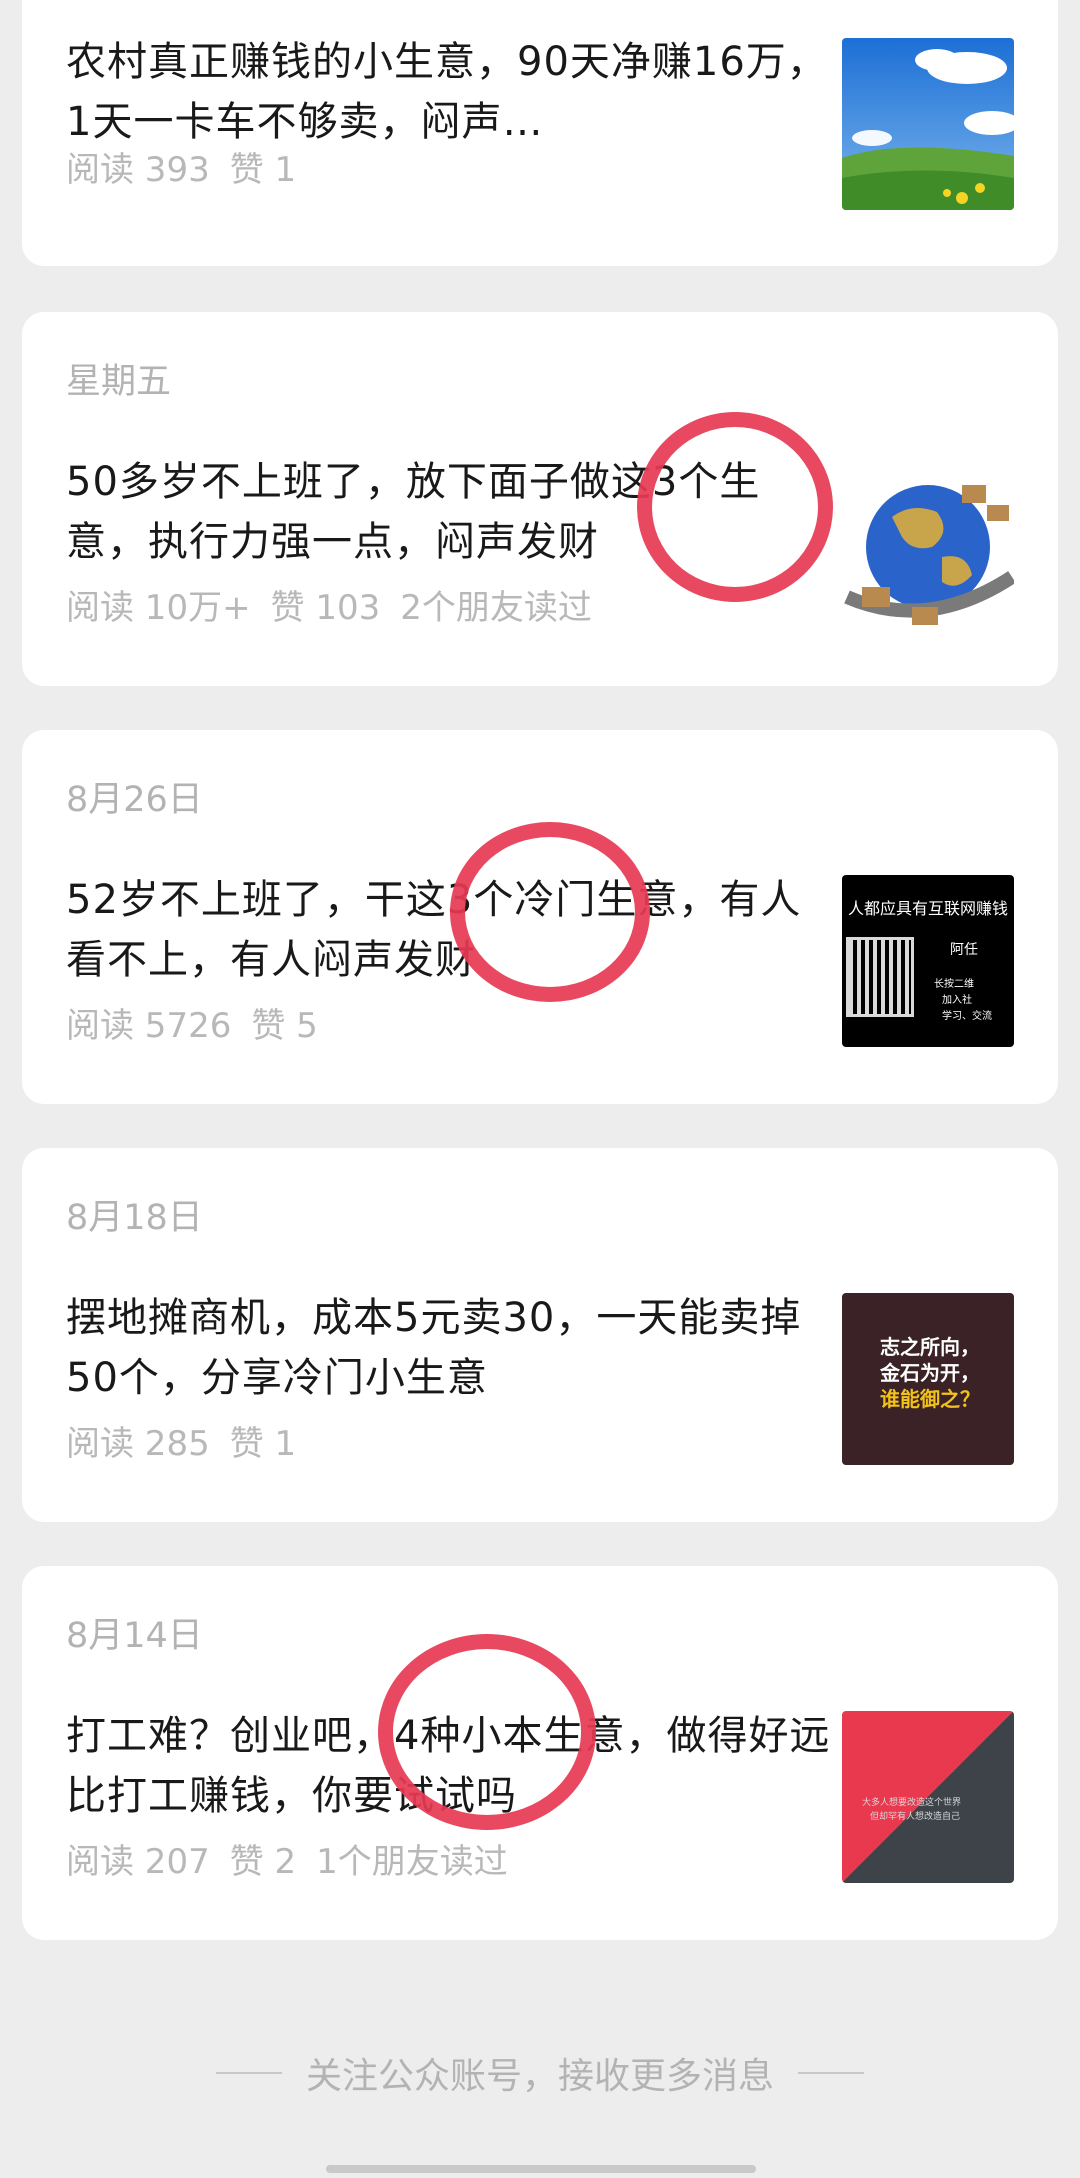 The width and height of the screenshot is (1080, 2178). What do you see at coordinates (263, 1862) in the screenshot?
I see `like-count: 赞 2` at bounding box center [263, 1862].